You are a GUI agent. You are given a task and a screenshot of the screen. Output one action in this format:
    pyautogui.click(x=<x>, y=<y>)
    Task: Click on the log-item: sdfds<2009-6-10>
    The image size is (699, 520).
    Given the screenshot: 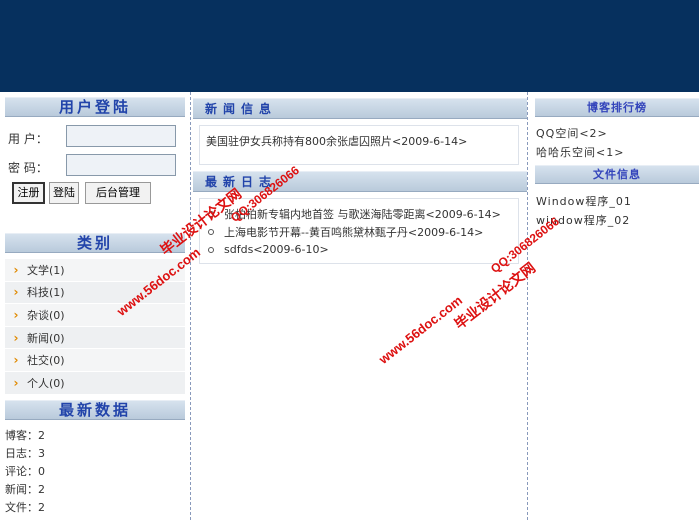 What is the action you would take?
    pyautogui.click(x=268, y=249)
    